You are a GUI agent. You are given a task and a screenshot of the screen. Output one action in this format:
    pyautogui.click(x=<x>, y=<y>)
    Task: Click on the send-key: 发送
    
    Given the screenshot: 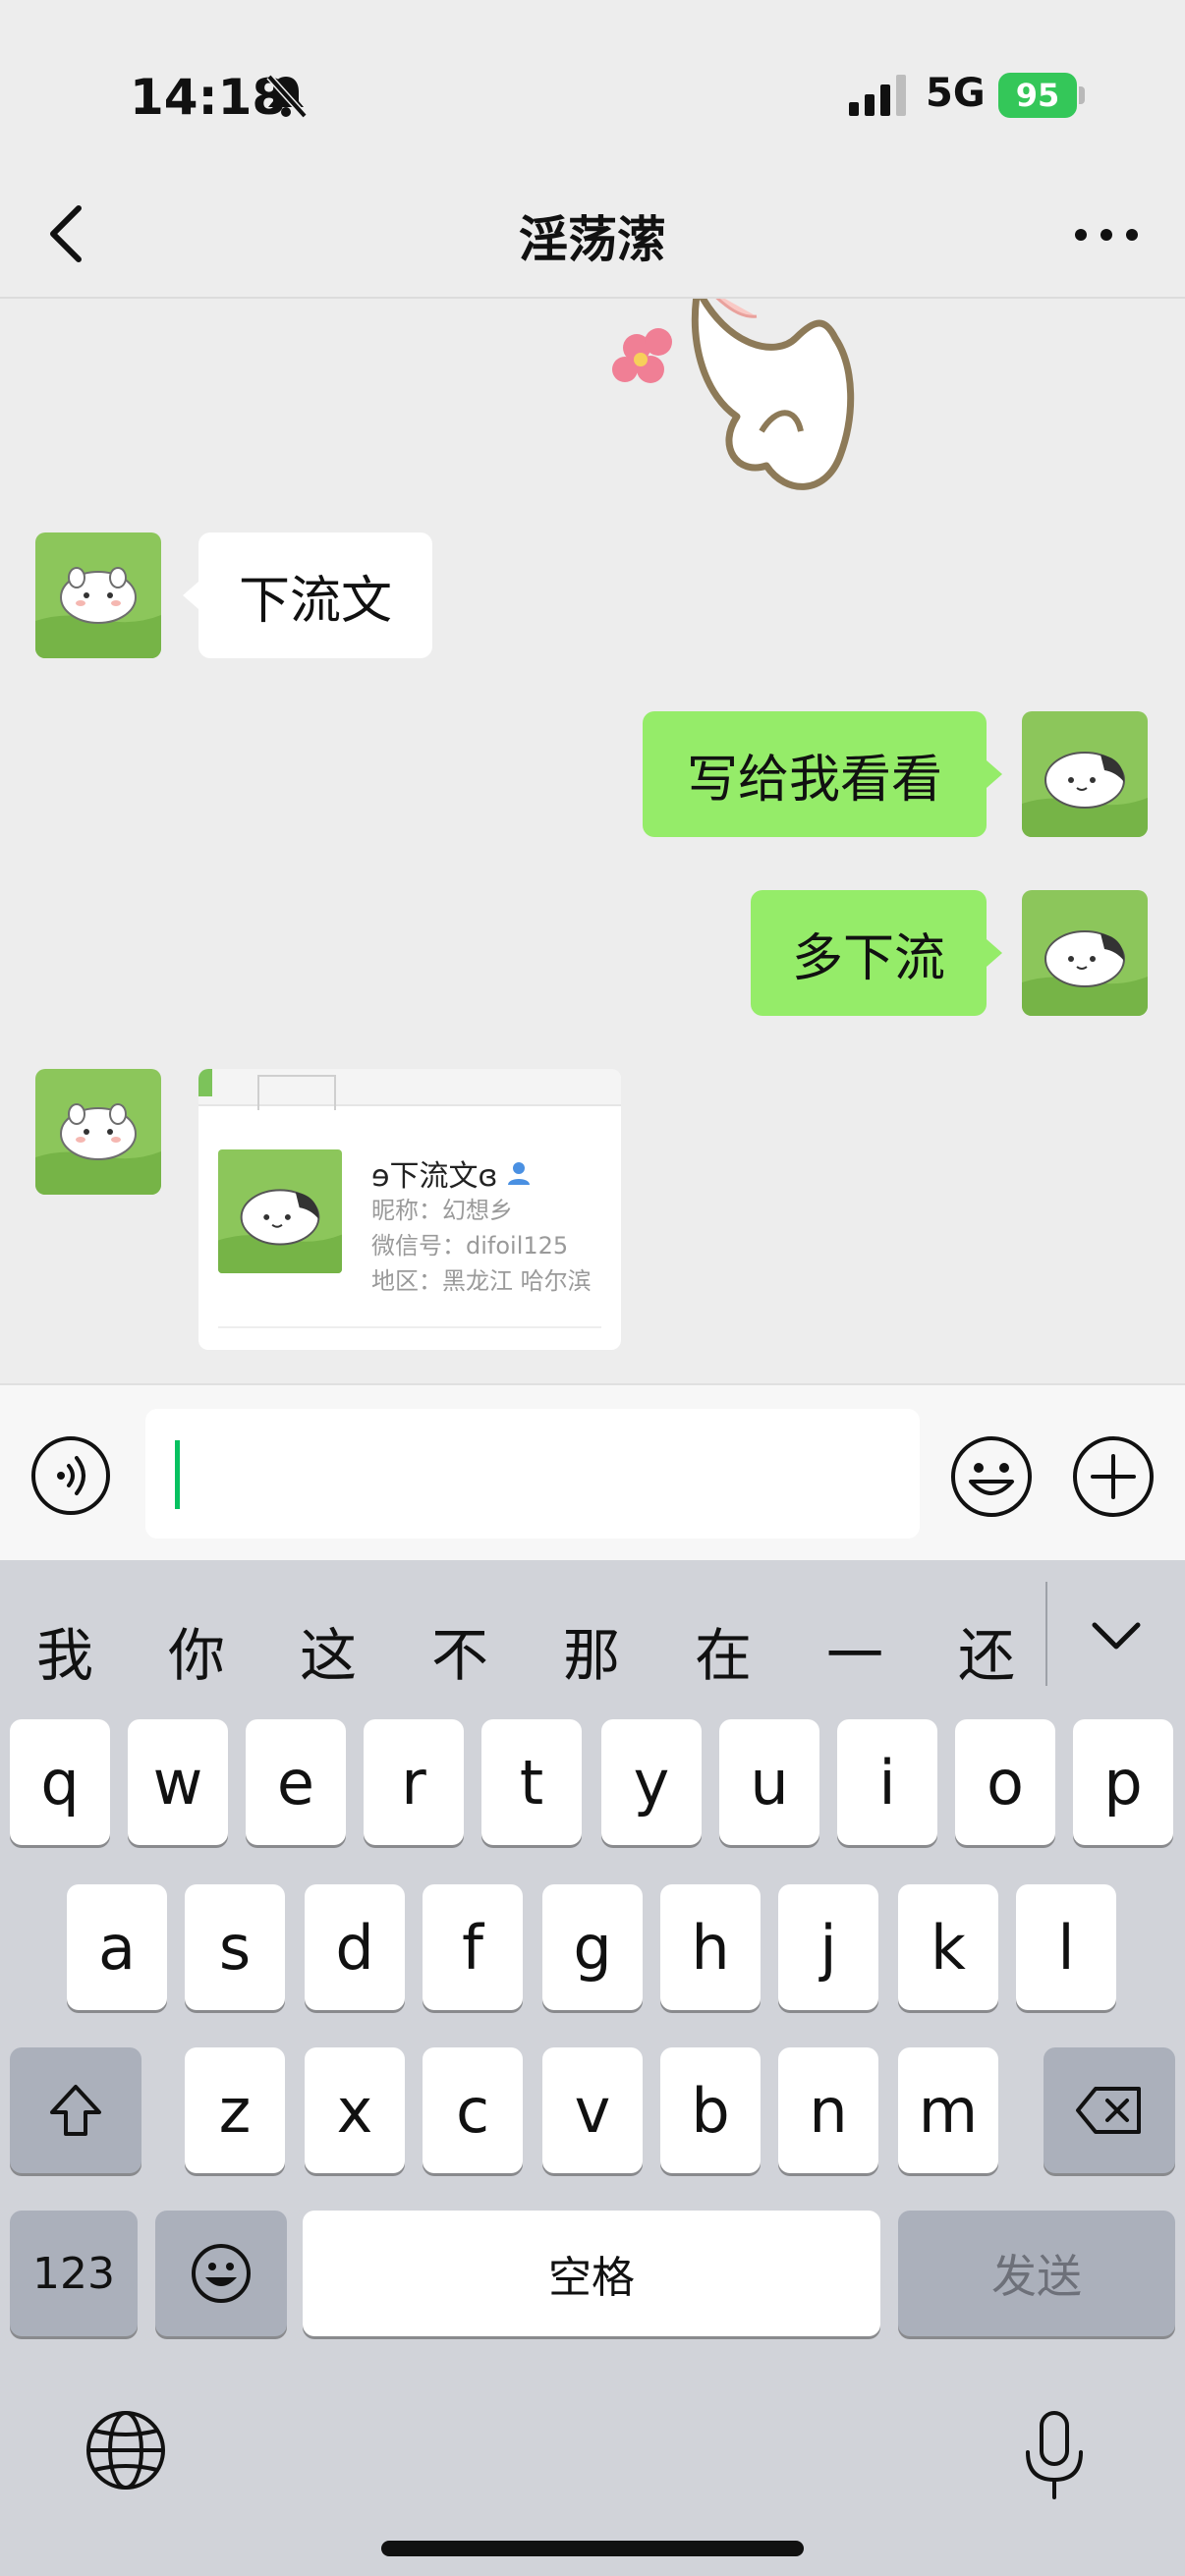 What is the action you would take?
    pyautogui.click(x=1037, y=2273)
    